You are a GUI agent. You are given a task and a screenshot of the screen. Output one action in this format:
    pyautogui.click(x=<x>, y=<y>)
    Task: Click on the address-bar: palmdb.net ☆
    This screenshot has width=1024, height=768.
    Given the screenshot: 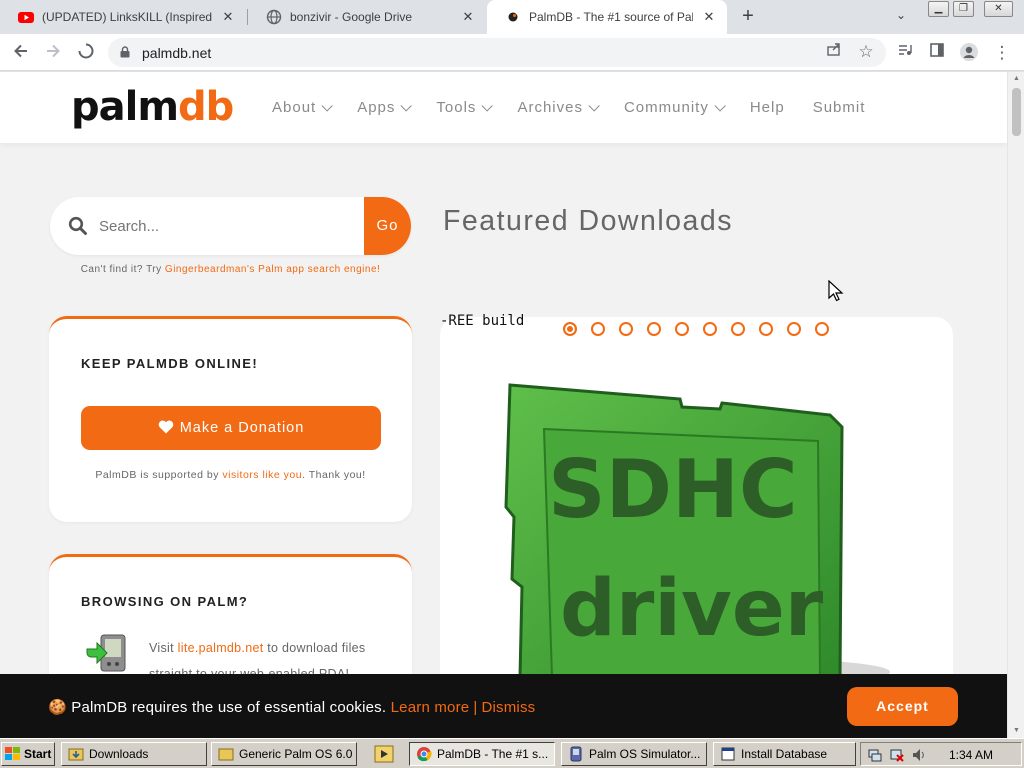 What is the action you would take?
    pyautogui.click(x=497, y=52)
    